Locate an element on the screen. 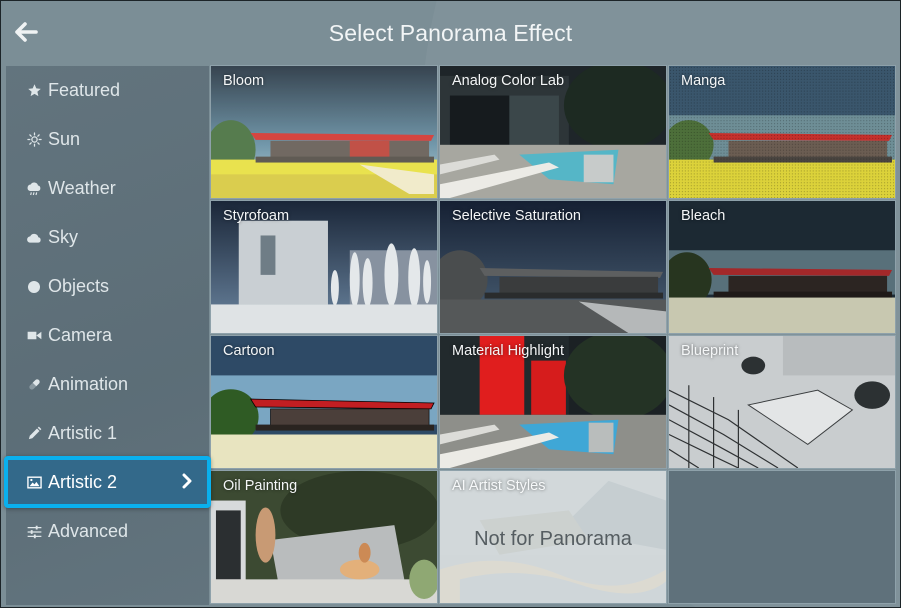 This screenshot has height=608, width=901. sidebar-item-label: Sky is located at coordinates (63, 237).